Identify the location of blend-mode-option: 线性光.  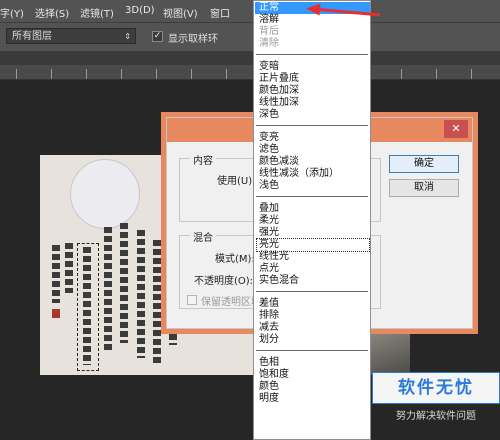
(313, 257).